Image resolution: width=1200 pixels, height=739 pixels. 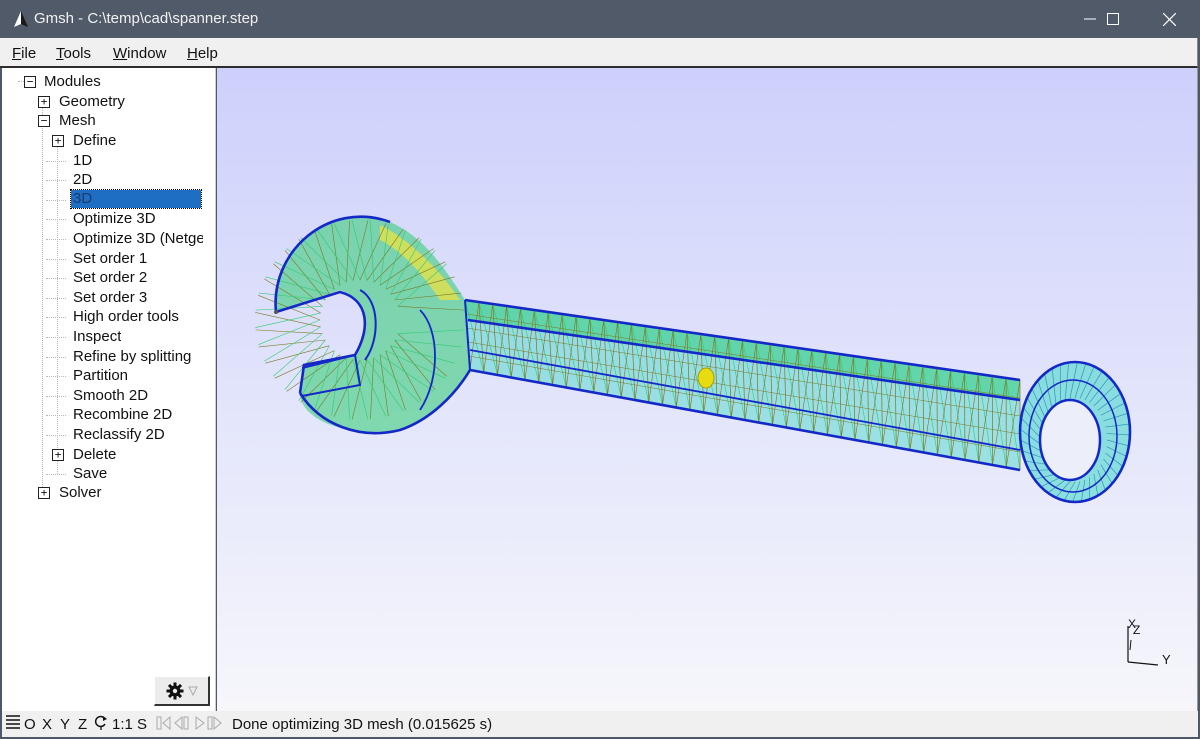 I want to click on tree-item-mesh-set-order-1: Set order 1, so click(x=107, y=258).